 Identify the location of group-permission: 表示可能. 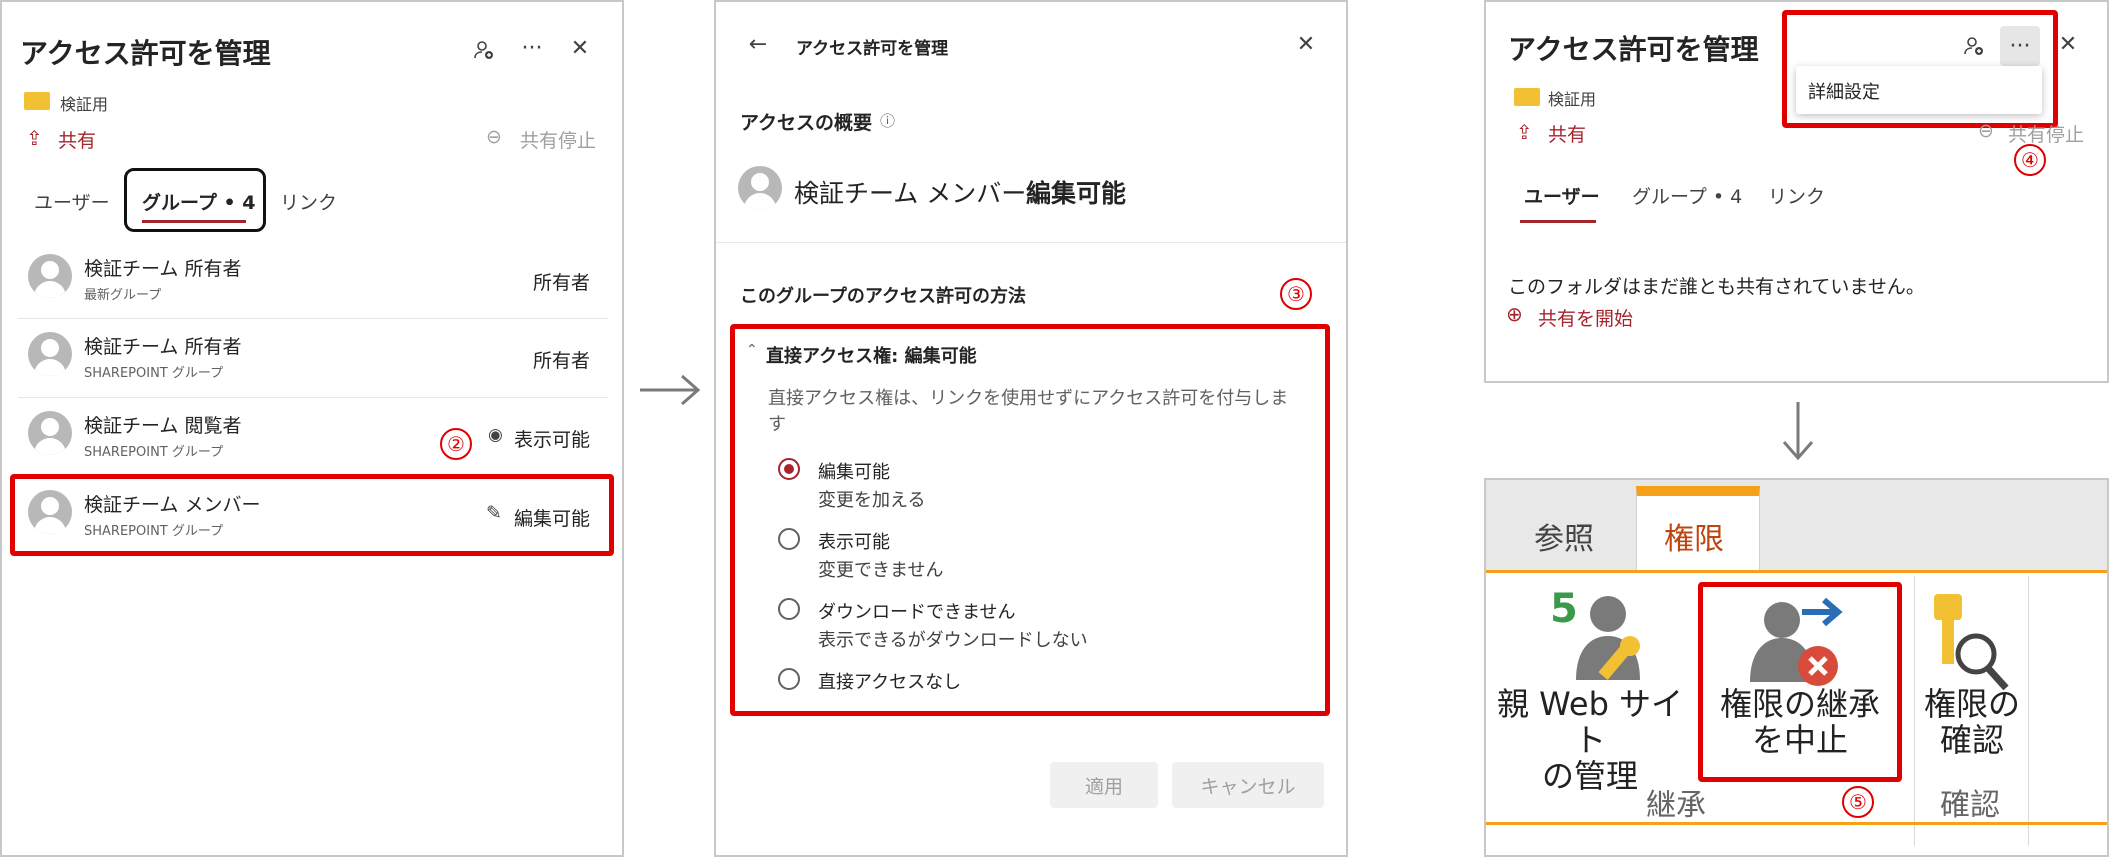
(552, 438).